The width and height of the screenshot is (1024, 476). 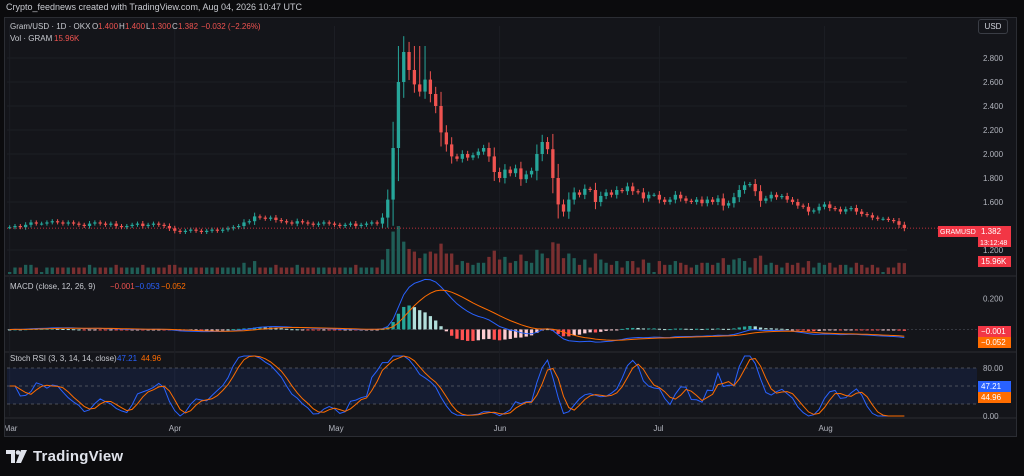 I want to click on tradingview-logo: TradingView, so click(x=64, y=456).